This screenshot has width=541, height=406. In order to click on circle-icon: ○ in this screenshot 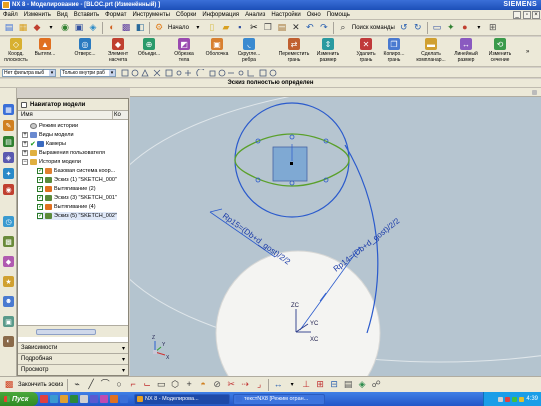, I will do `click(119, 385)`.